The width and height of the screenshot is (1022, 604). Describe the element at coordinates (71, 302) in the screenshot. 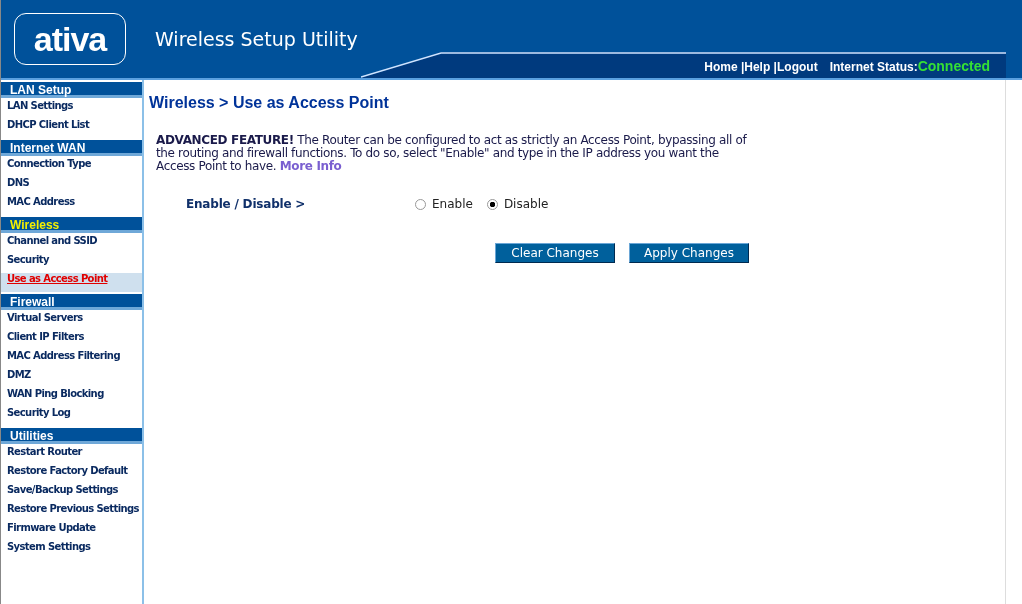

I see `sidebar-section-header: Firewall` at that location.